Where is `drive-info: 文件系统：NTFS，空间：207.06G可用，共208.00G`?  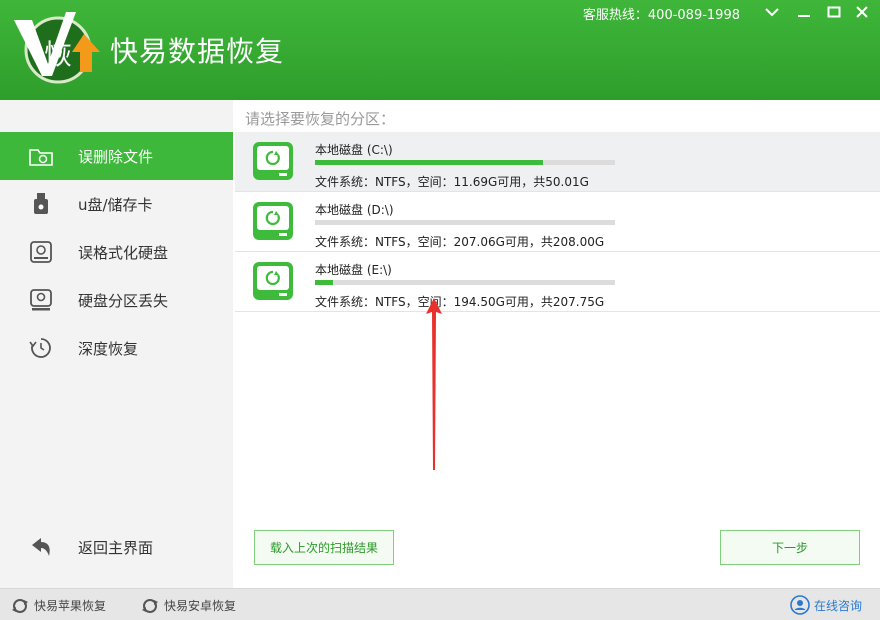 drive-info: 文件系统：NTFS，空间：207.06G可用，共208.00G is located at coordinates (460, 242).